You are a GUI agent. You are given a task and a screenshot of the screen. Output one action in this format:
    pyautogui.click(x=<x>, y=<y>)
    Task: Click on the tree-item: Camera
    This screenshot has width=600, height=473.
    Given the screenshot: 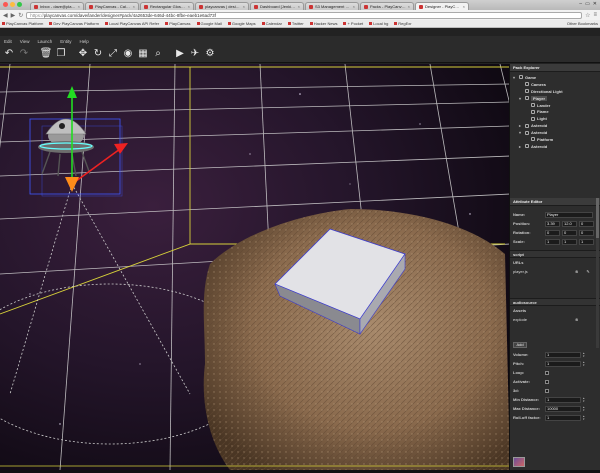 What is the action you would take?
    pyautogui.click(x=555, y=84)
    